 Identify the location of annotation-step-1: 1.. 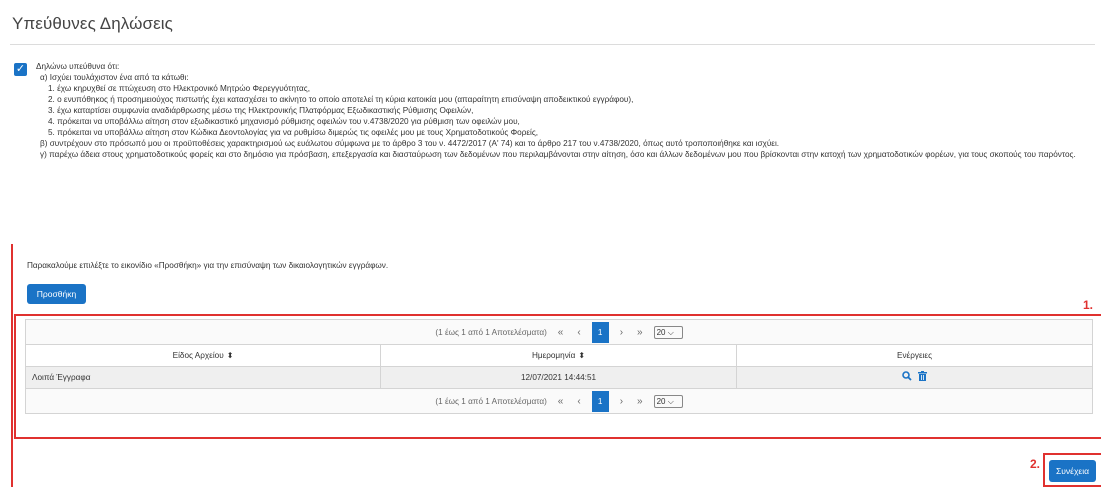
(1088, 305).